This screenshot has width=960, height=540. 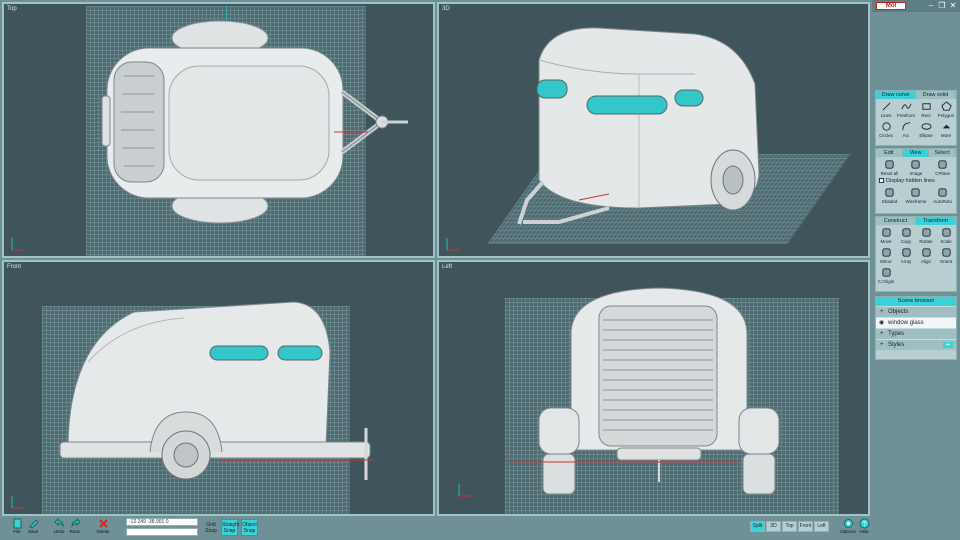 What do you see at coordinates (946, 129) in the screenshot?
I see `tool-more-button: More` at bounding box center [946, 129].